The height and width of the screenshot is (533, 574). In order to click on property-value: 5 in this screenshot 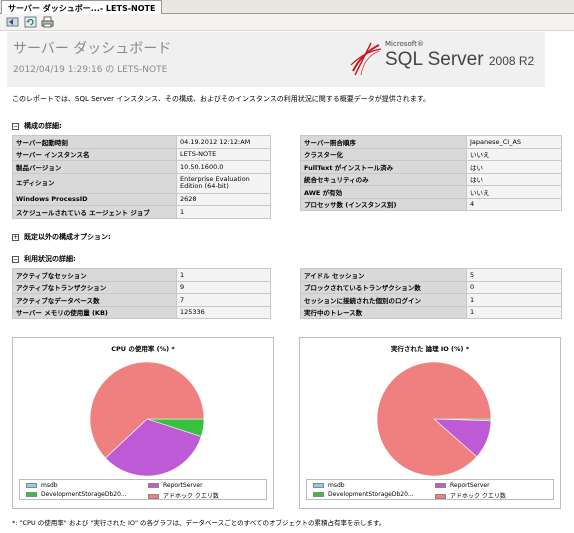, I will do `click(514, 275)`.